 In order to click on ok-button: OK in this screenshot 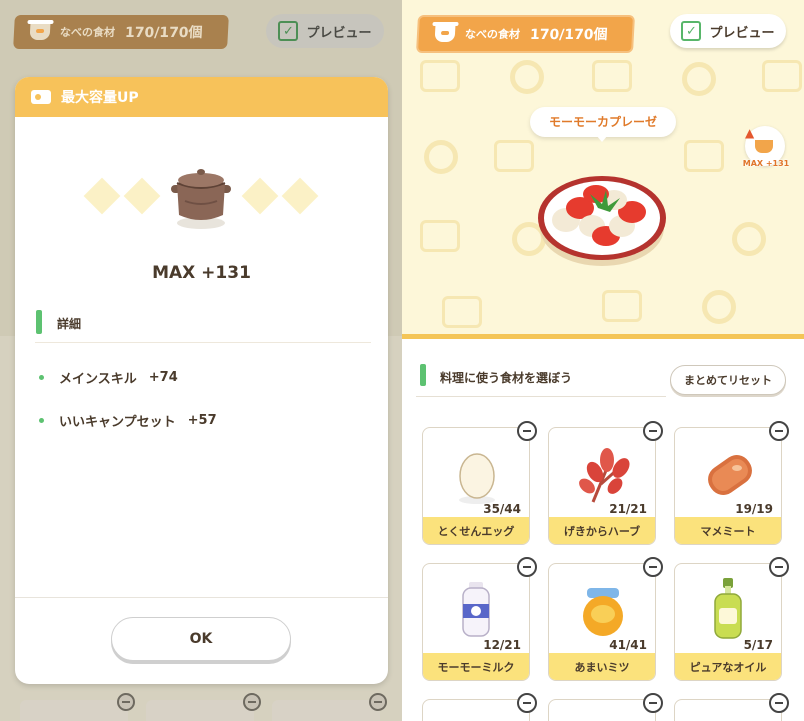, I will do `click(201, 639)`.